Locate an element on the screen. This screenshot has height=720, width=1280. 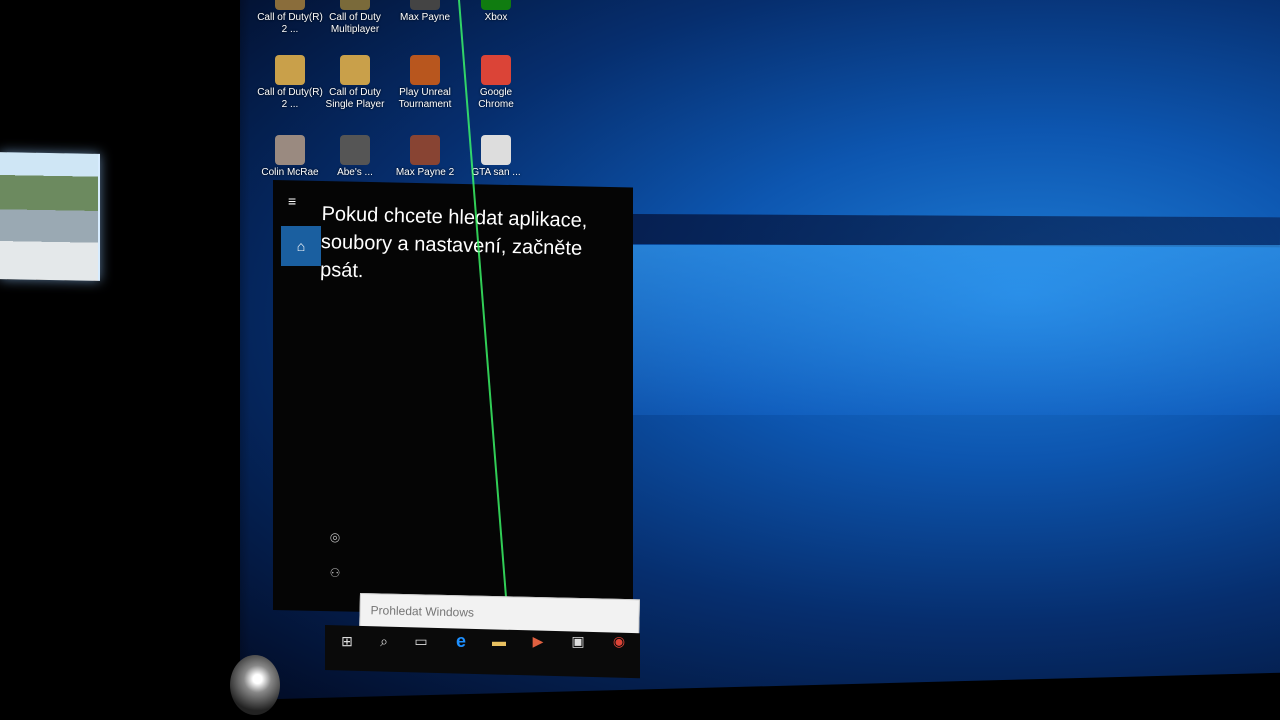
desktop-icon-label: Call of Duty Multiplayer is located at coordinates (355, 23).